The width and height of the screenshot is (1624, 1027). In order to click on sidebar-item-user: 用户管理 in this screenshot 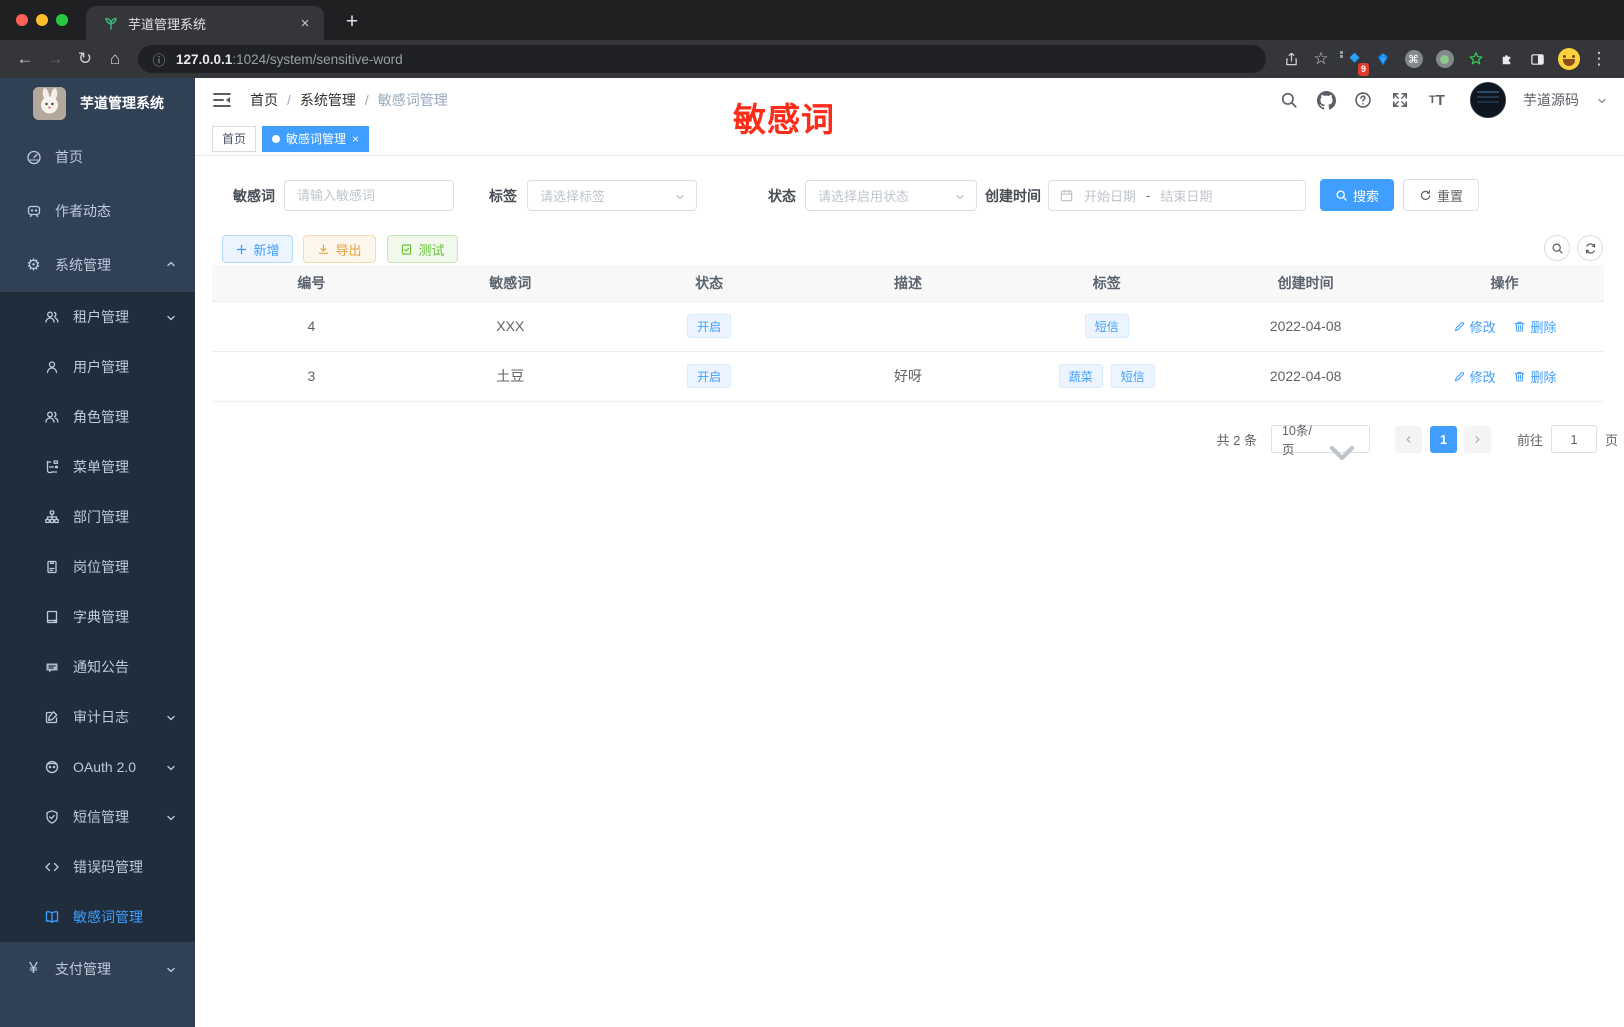, I will do `click(97, 367)`.